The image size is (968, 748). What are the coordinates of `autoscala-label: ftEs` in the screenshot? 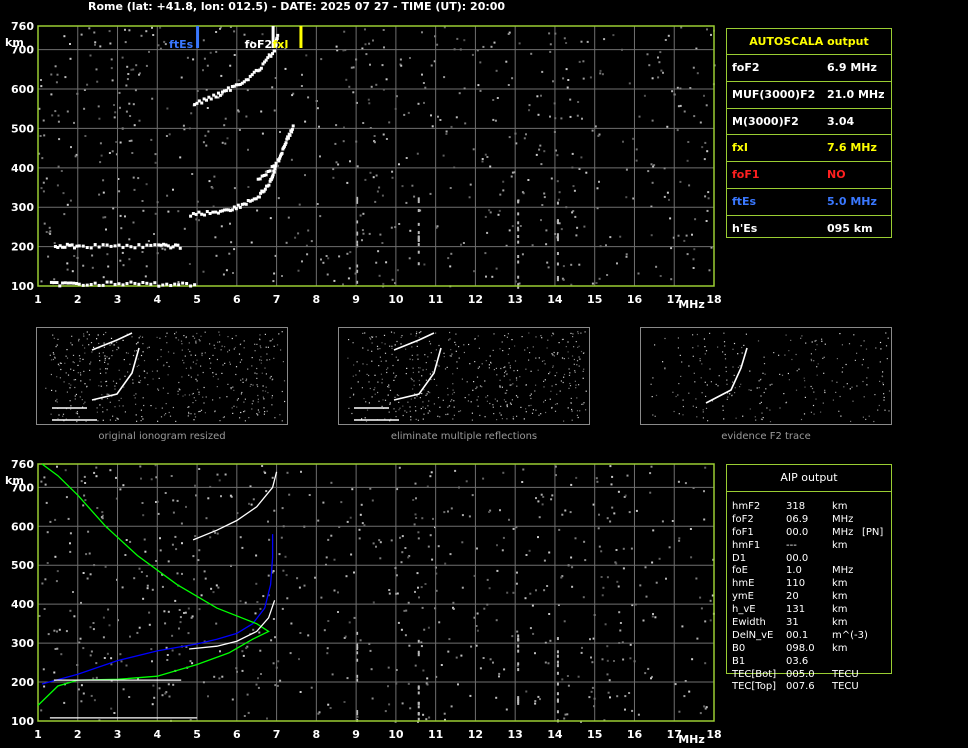 It's located at (744, 201).